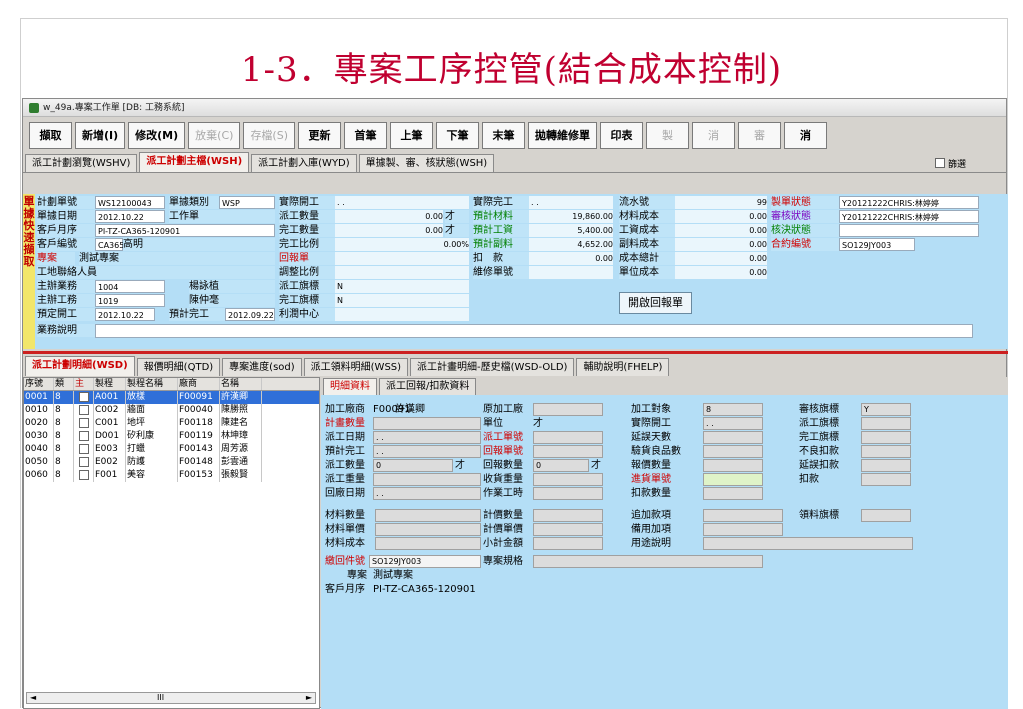  What do you see at coordinates (304, 163) in the screenshot?
I see `tab-stock-in: 派工計劃入庫(WYD)` at bounding box center [304, 163].